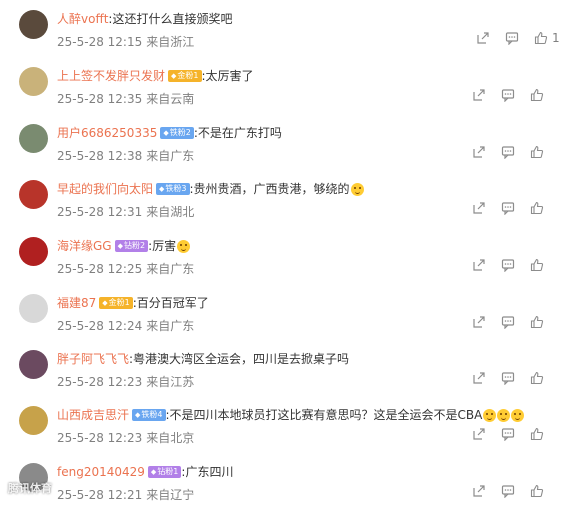  What do you see at coordinates (33, 81) in the screenshot?
I see `landscape-avatar` at bounding box center [33, 81].